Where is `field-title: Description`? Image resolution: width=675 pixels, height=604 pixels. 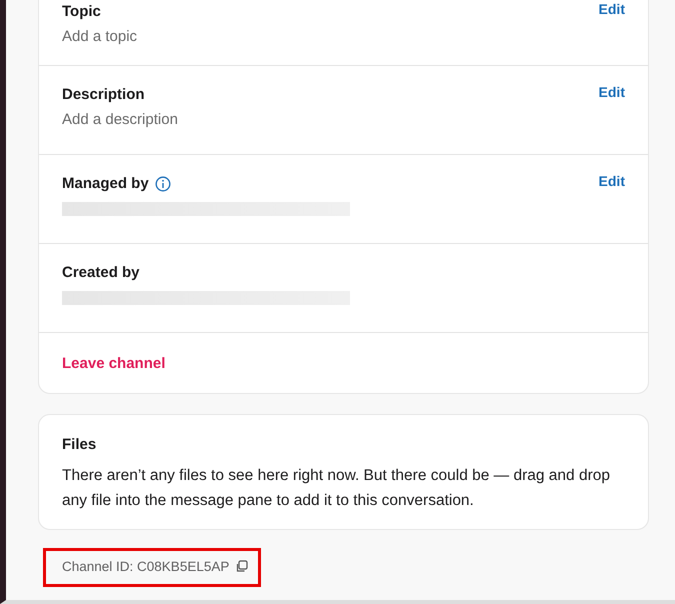
field-title: Description is located at coordinates (103, 94).